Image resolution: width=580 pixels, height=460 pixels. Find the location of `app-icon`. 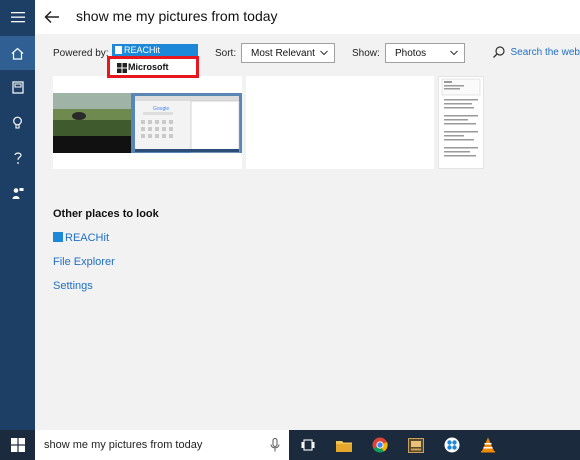

app-icon is located at coordinates (416, 445).